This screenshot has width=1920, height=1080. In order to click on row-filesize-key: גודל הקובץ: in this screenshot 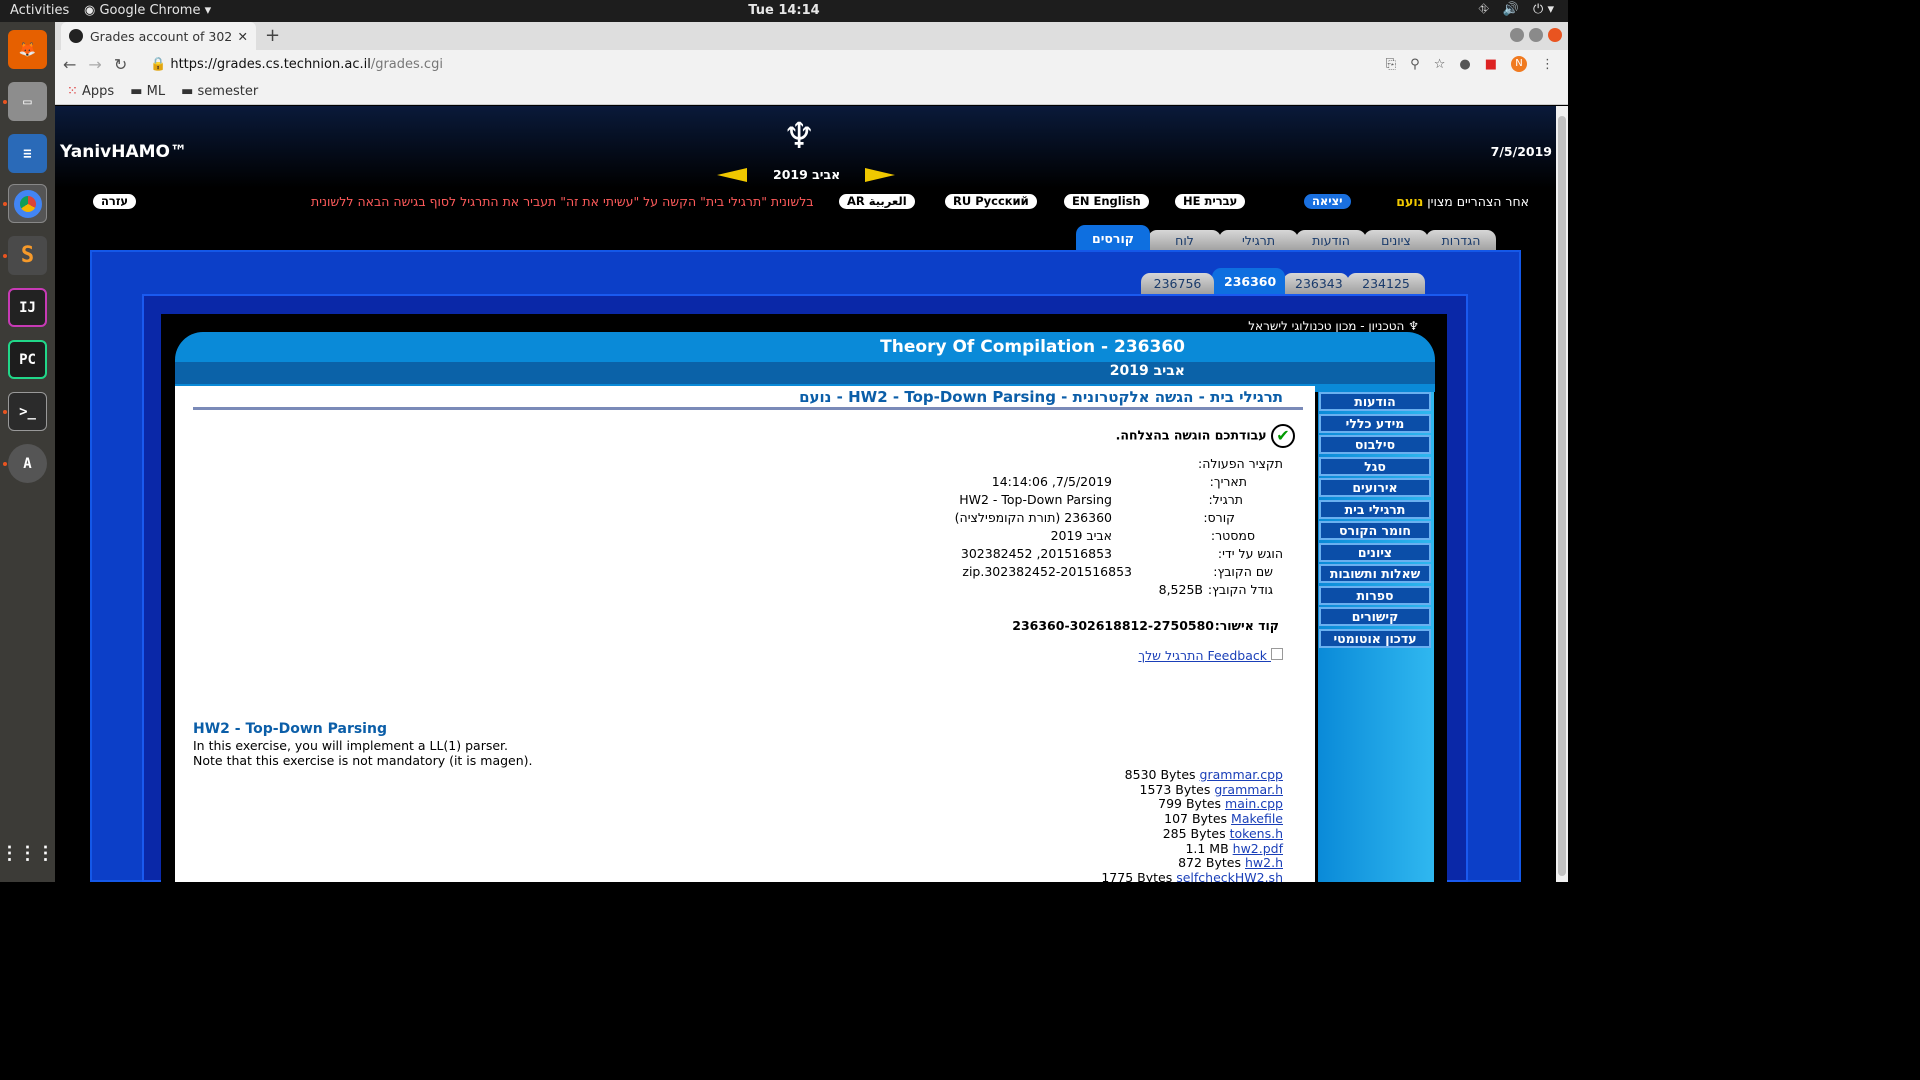, I will do `click(1240, 589)`.